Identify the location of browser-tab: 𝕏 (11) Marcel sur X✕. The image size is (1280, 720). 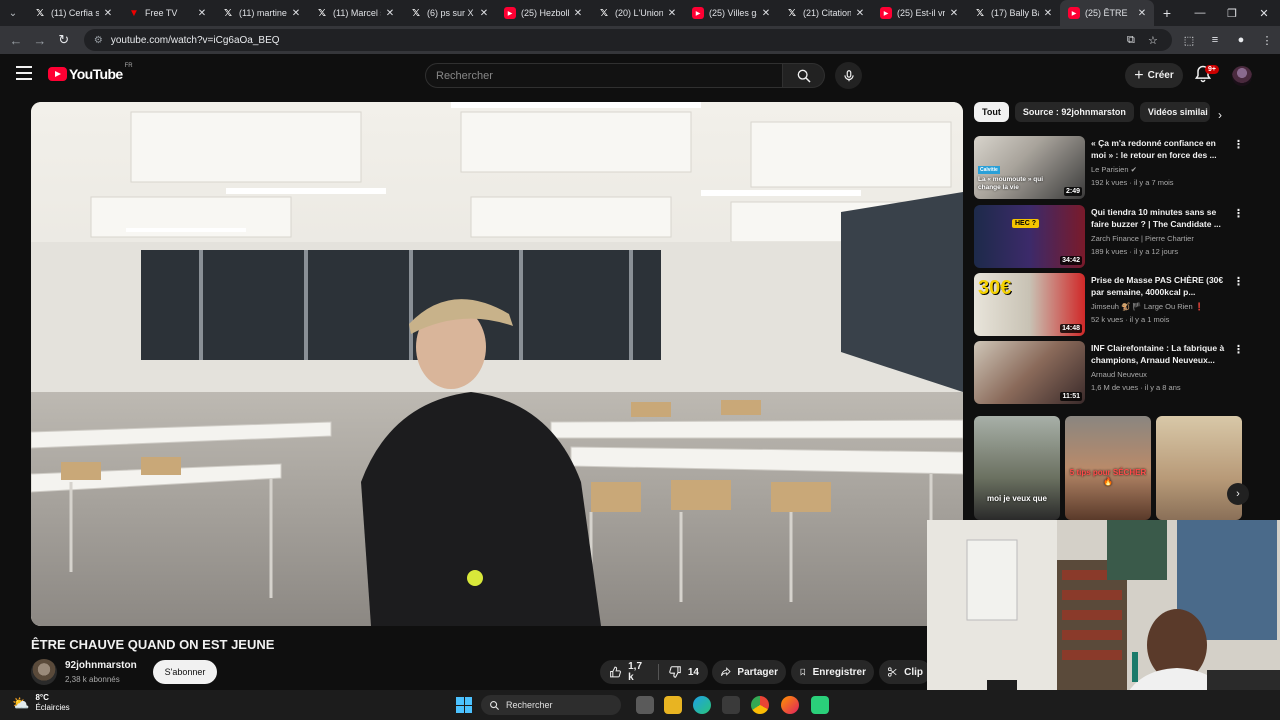
(355, 13).